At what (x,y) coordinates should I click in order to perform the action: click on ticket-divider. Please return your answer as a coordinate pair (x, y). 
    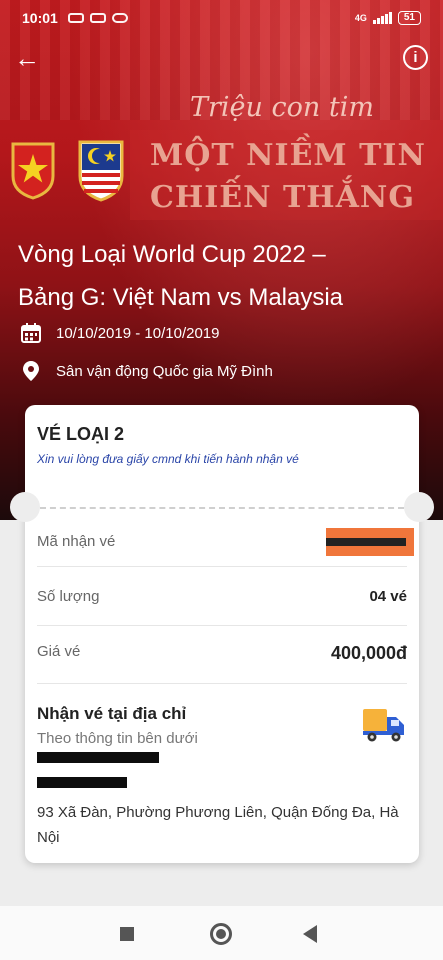
    Looking at the image, I should click on (222, 508).